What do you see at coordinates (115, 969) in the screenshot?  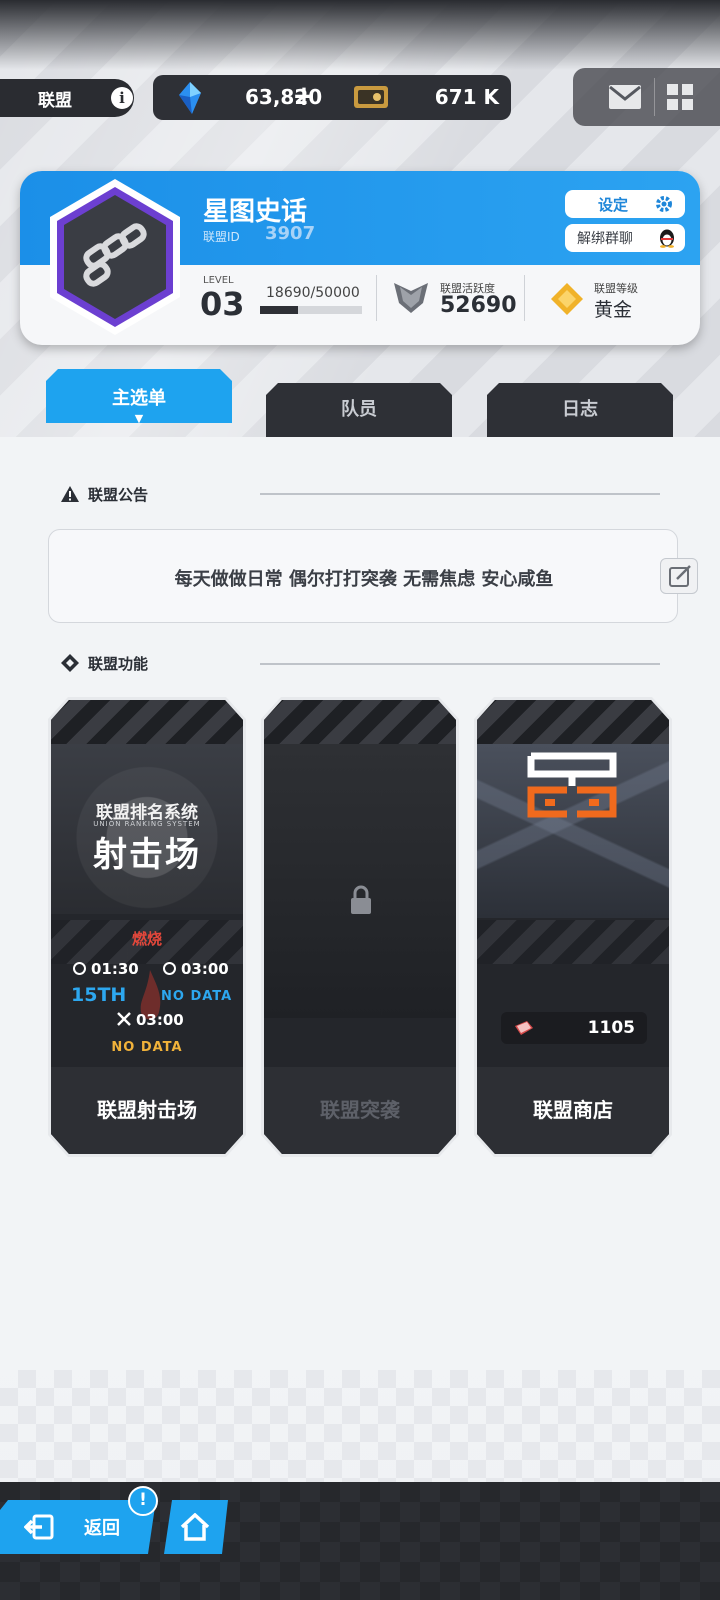 I see `timer-1-value: 01:30` at bounding box center [115, 969].